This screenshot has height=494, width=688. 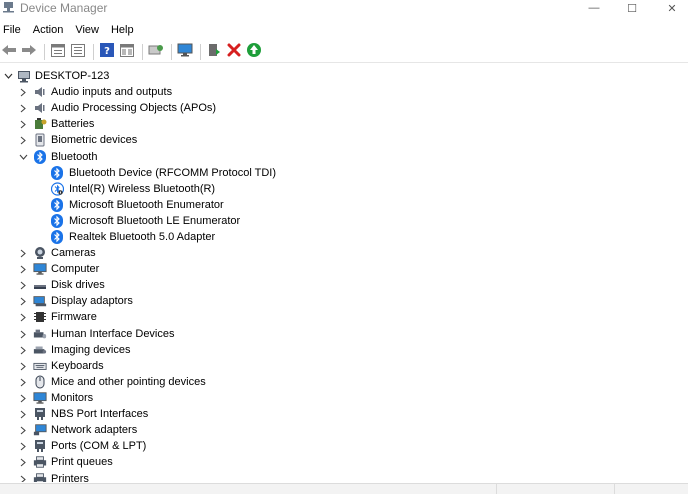 I want to click on menu-view: View, so click(x=87, y=30).